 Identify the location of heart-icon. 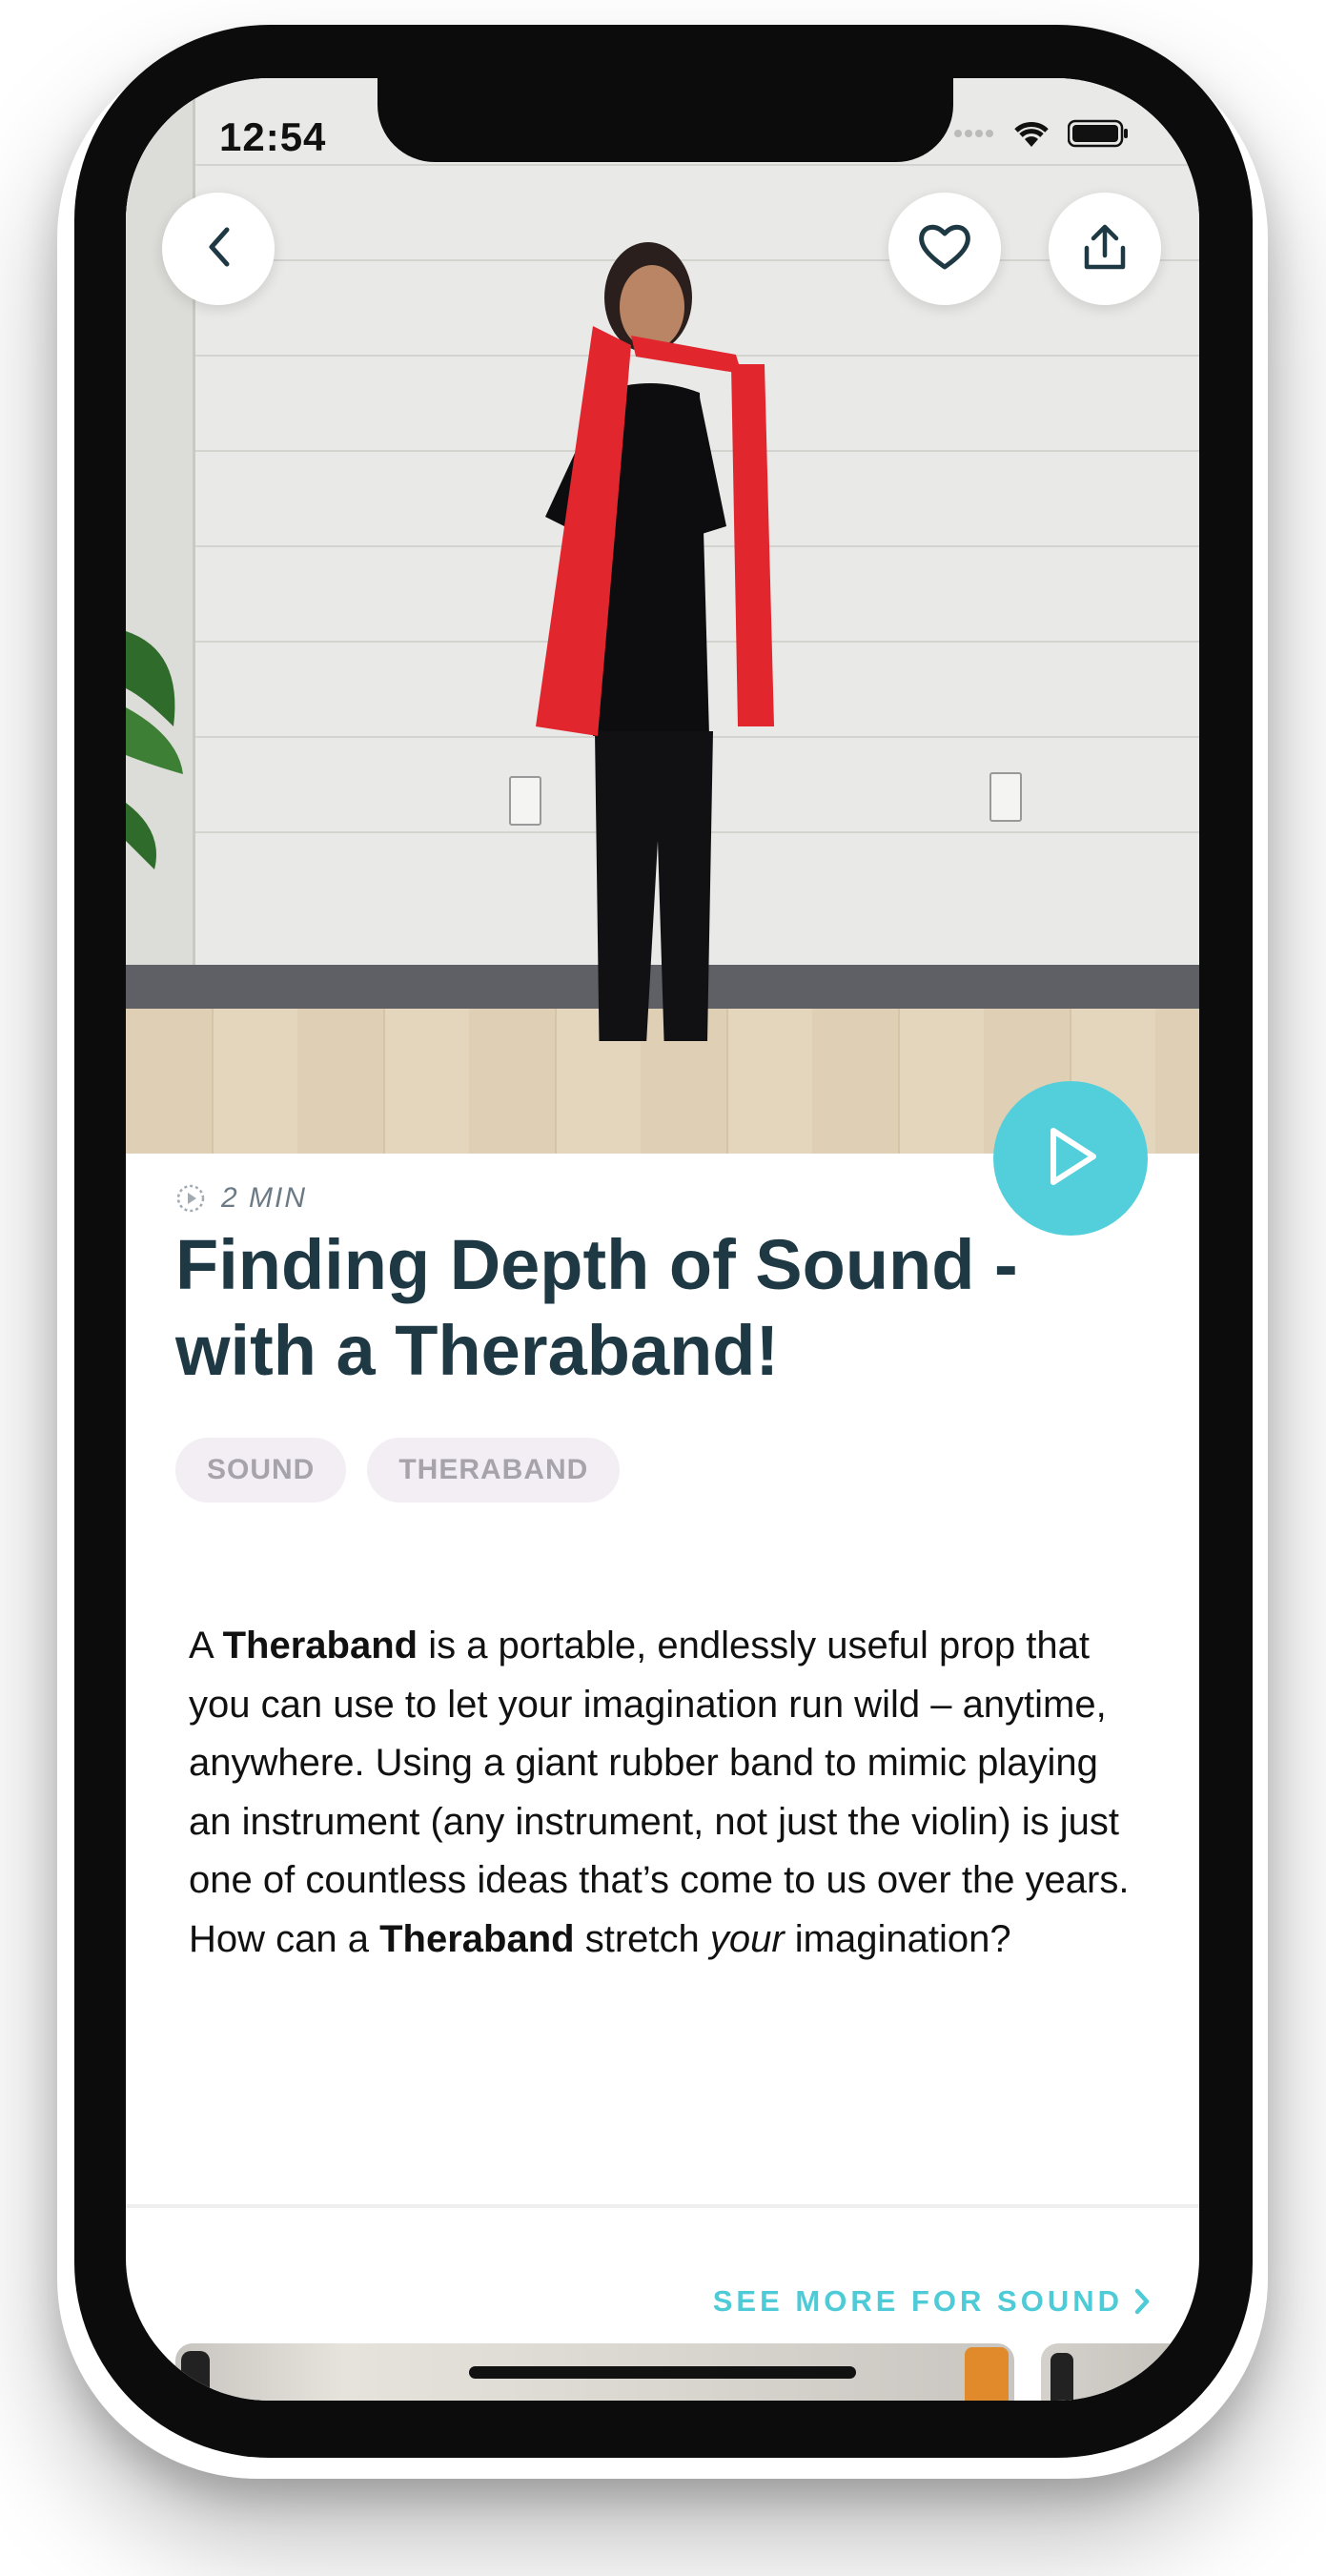
(945, 249).